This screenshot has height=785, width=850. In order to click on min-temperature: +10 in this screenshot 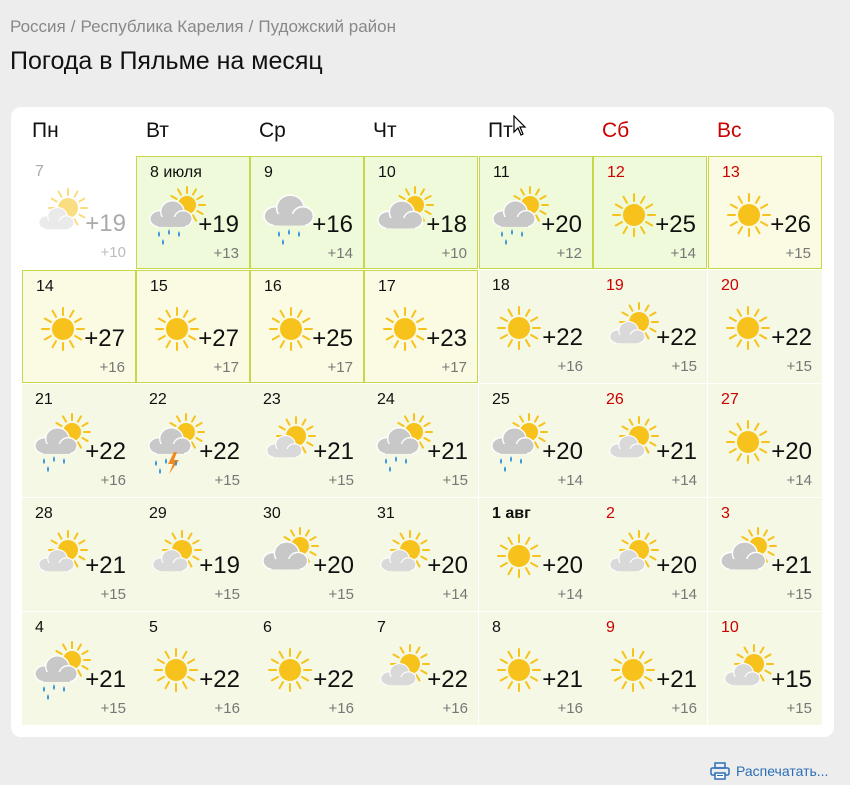, I will do `click(454, 253)`.